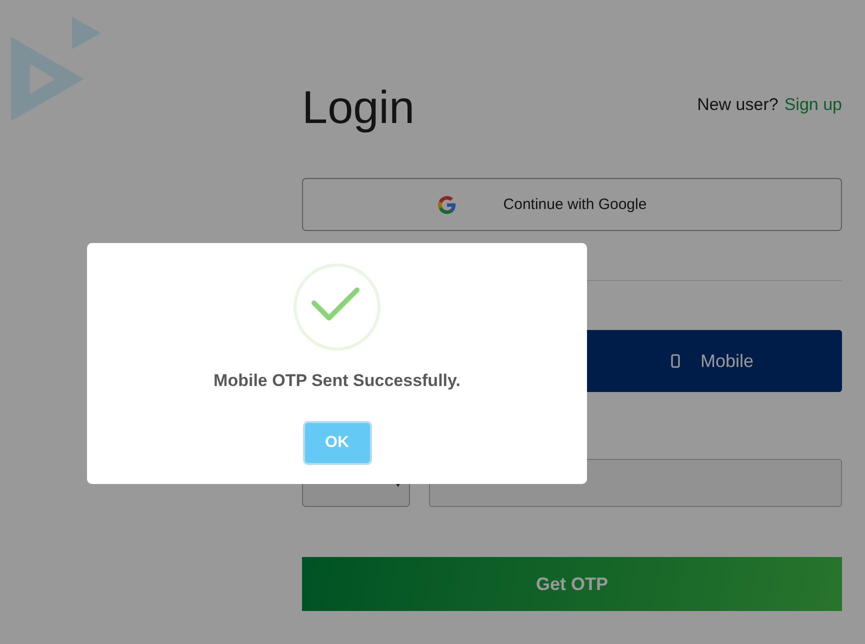  I want to click on phone-icon, so click(675, 361).